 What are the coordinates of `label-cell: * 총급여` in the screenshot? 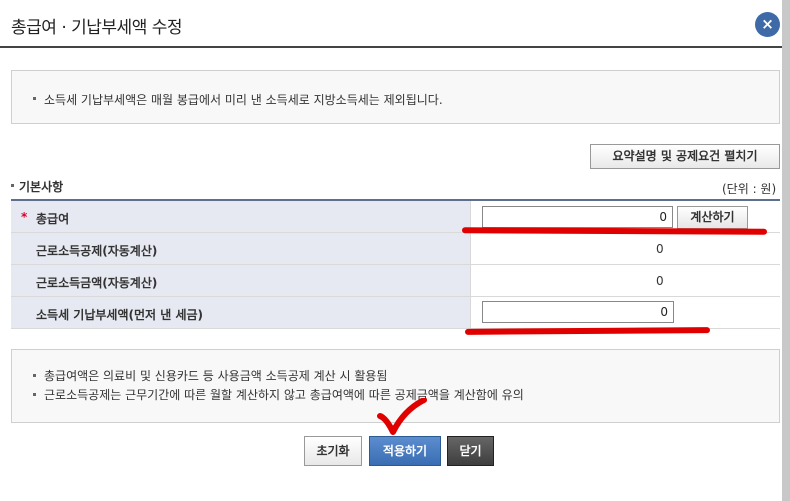 It's located at (241, 216).